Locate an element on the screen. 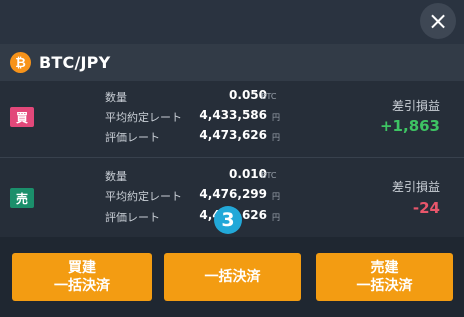 This screenshot has width=464, height=317. close-all-button: 一括決済 is located at coordinates (232, 277).